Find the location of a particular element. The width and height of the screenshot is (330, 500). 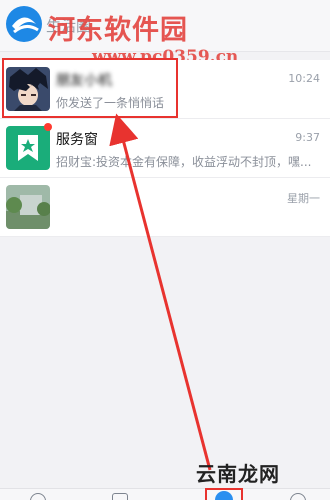

conversation-time: 9:37 is located at coordinates (307, 137).